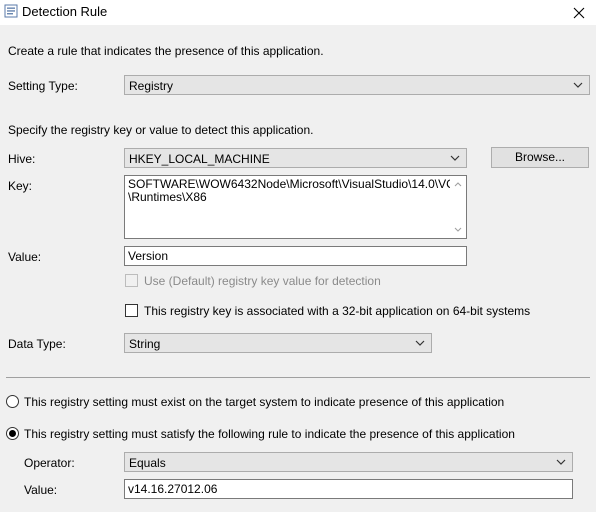 This screenshot has width=596, height=512. I want to click on value-text: Version, so click(148, 256).